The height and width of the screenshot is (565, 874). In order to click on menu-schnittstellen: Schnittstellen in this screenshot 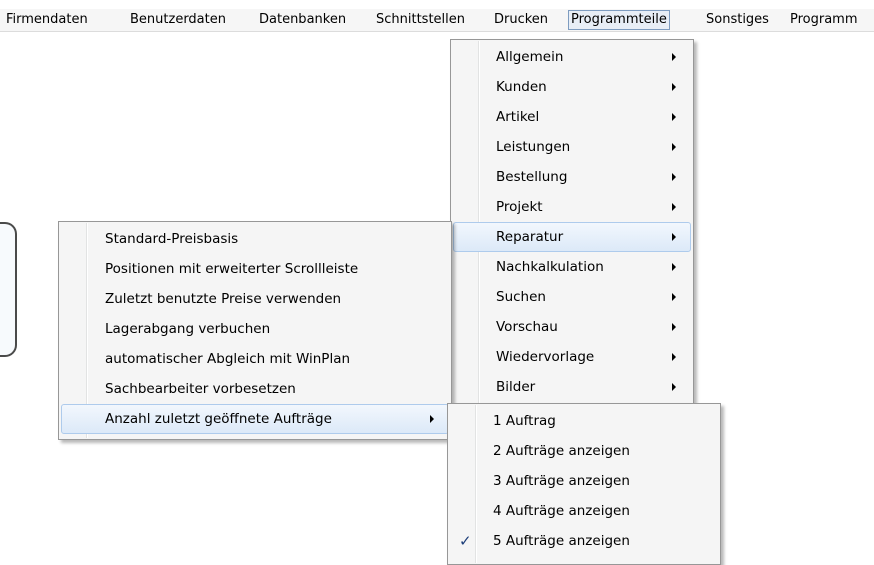, I will do `click(420, 20)`.